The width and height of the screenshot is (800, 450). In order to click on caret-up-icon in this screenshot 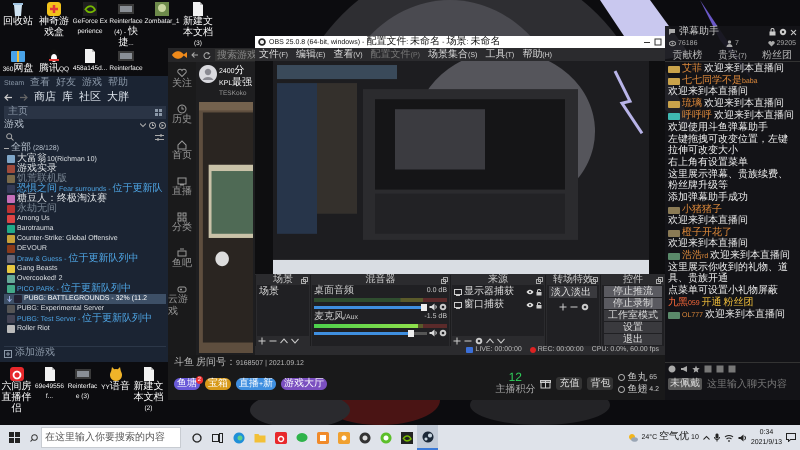, I will do `click(706, 437)`.